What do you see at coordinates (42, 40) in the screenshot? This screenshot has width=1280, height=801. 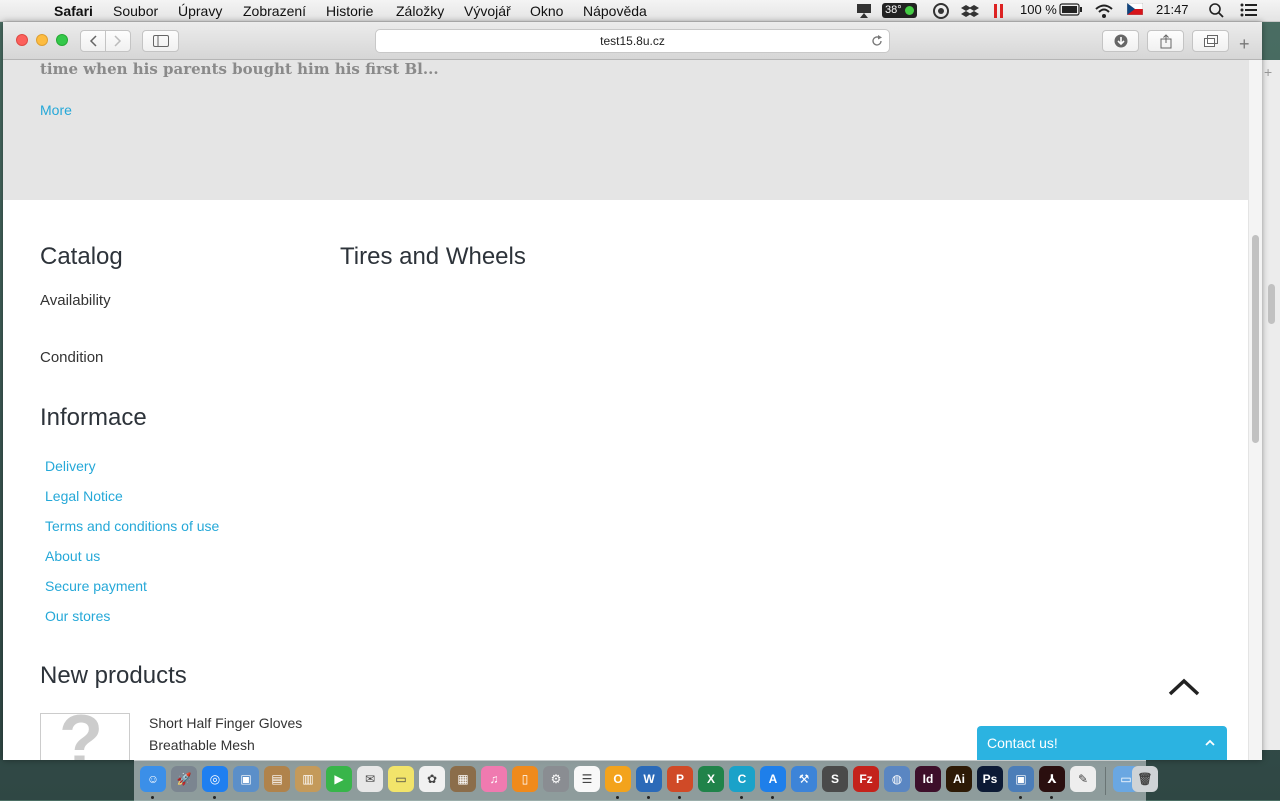 I see `minimize-window-button` at bounding box center [42, 40].